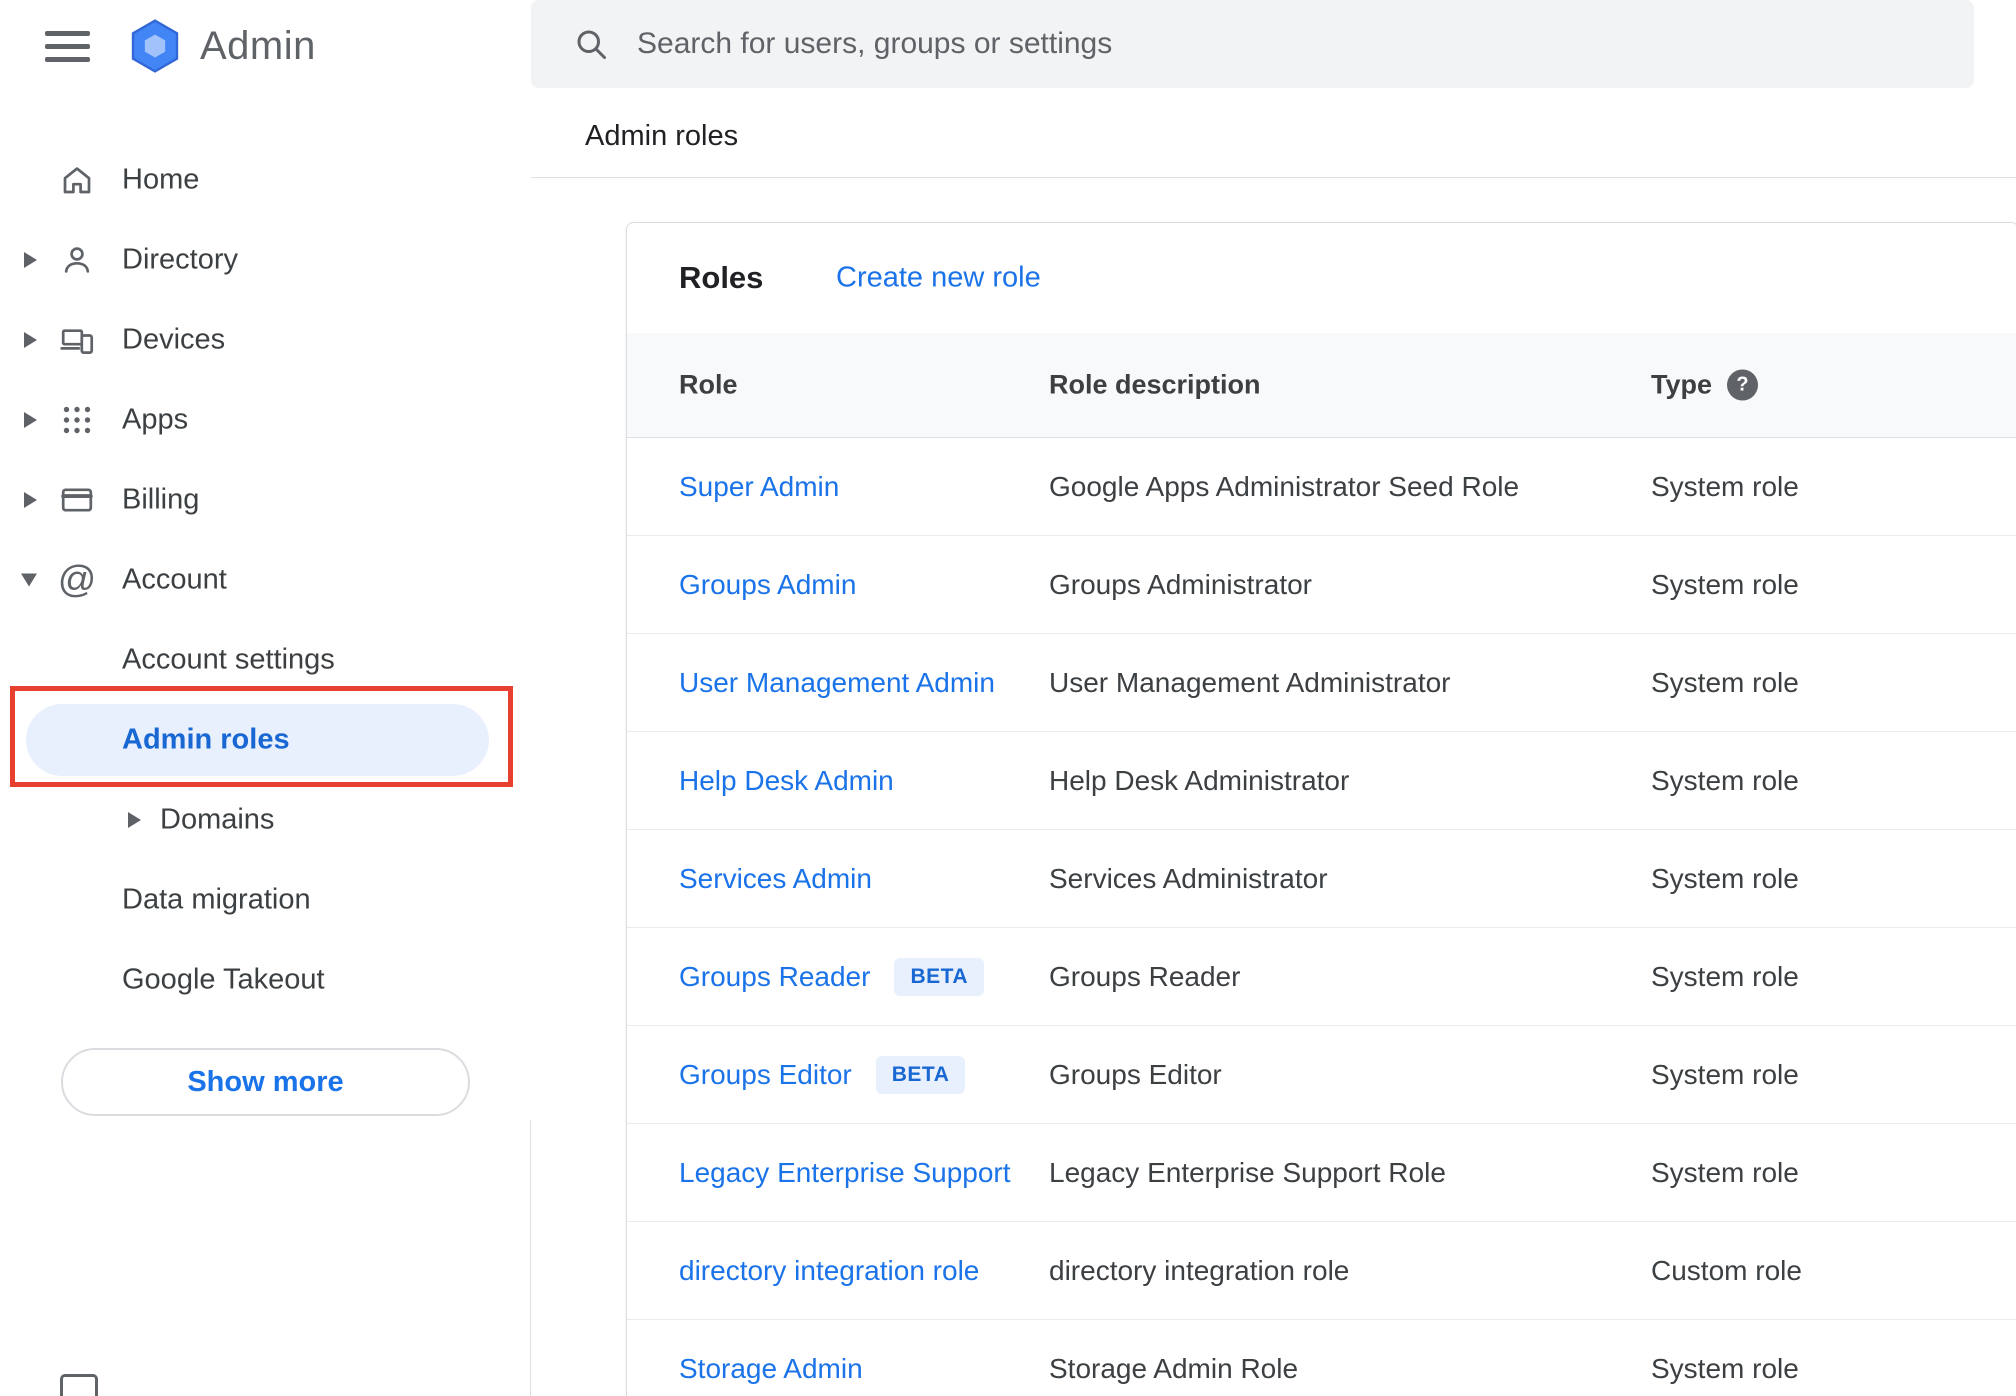 The height and width of the screenshot is (1396, 2016). I want to click on role-description: Groups Administrator, so click(1180, 584).